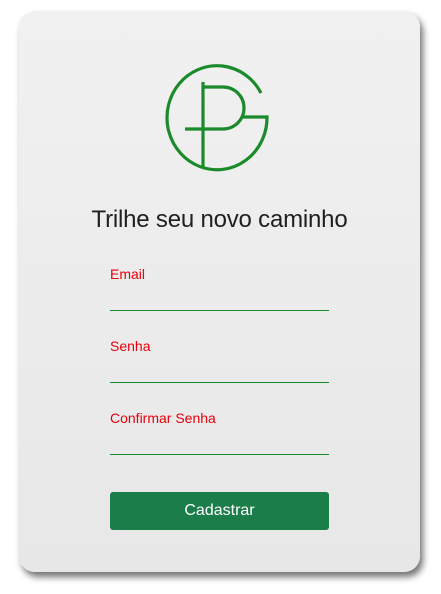 The image size is (441, 594). I want to click on email-field-group: Email, so click(219, 288).